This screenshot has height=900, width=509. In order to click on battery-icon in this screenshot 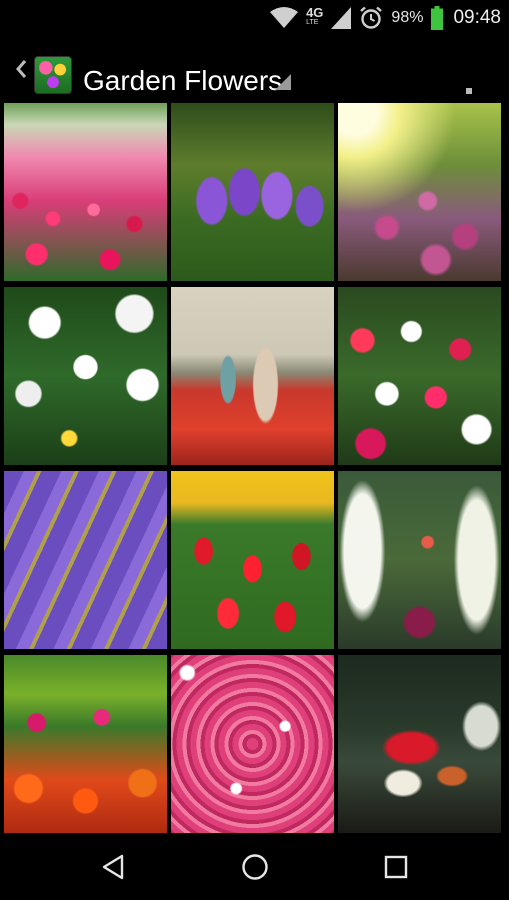, I will do `click(437, 18)`.